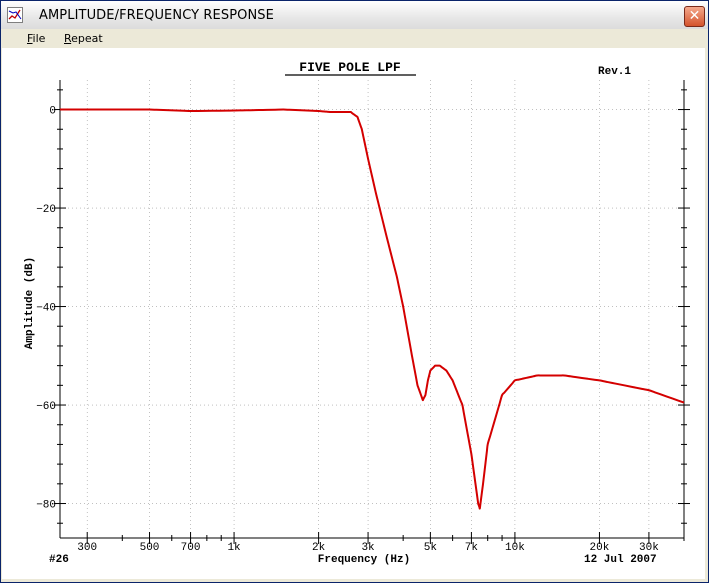 The width and height of the screenshot is (709, 583). I want to click on x-tick-label: 2k, so click(319, 548).